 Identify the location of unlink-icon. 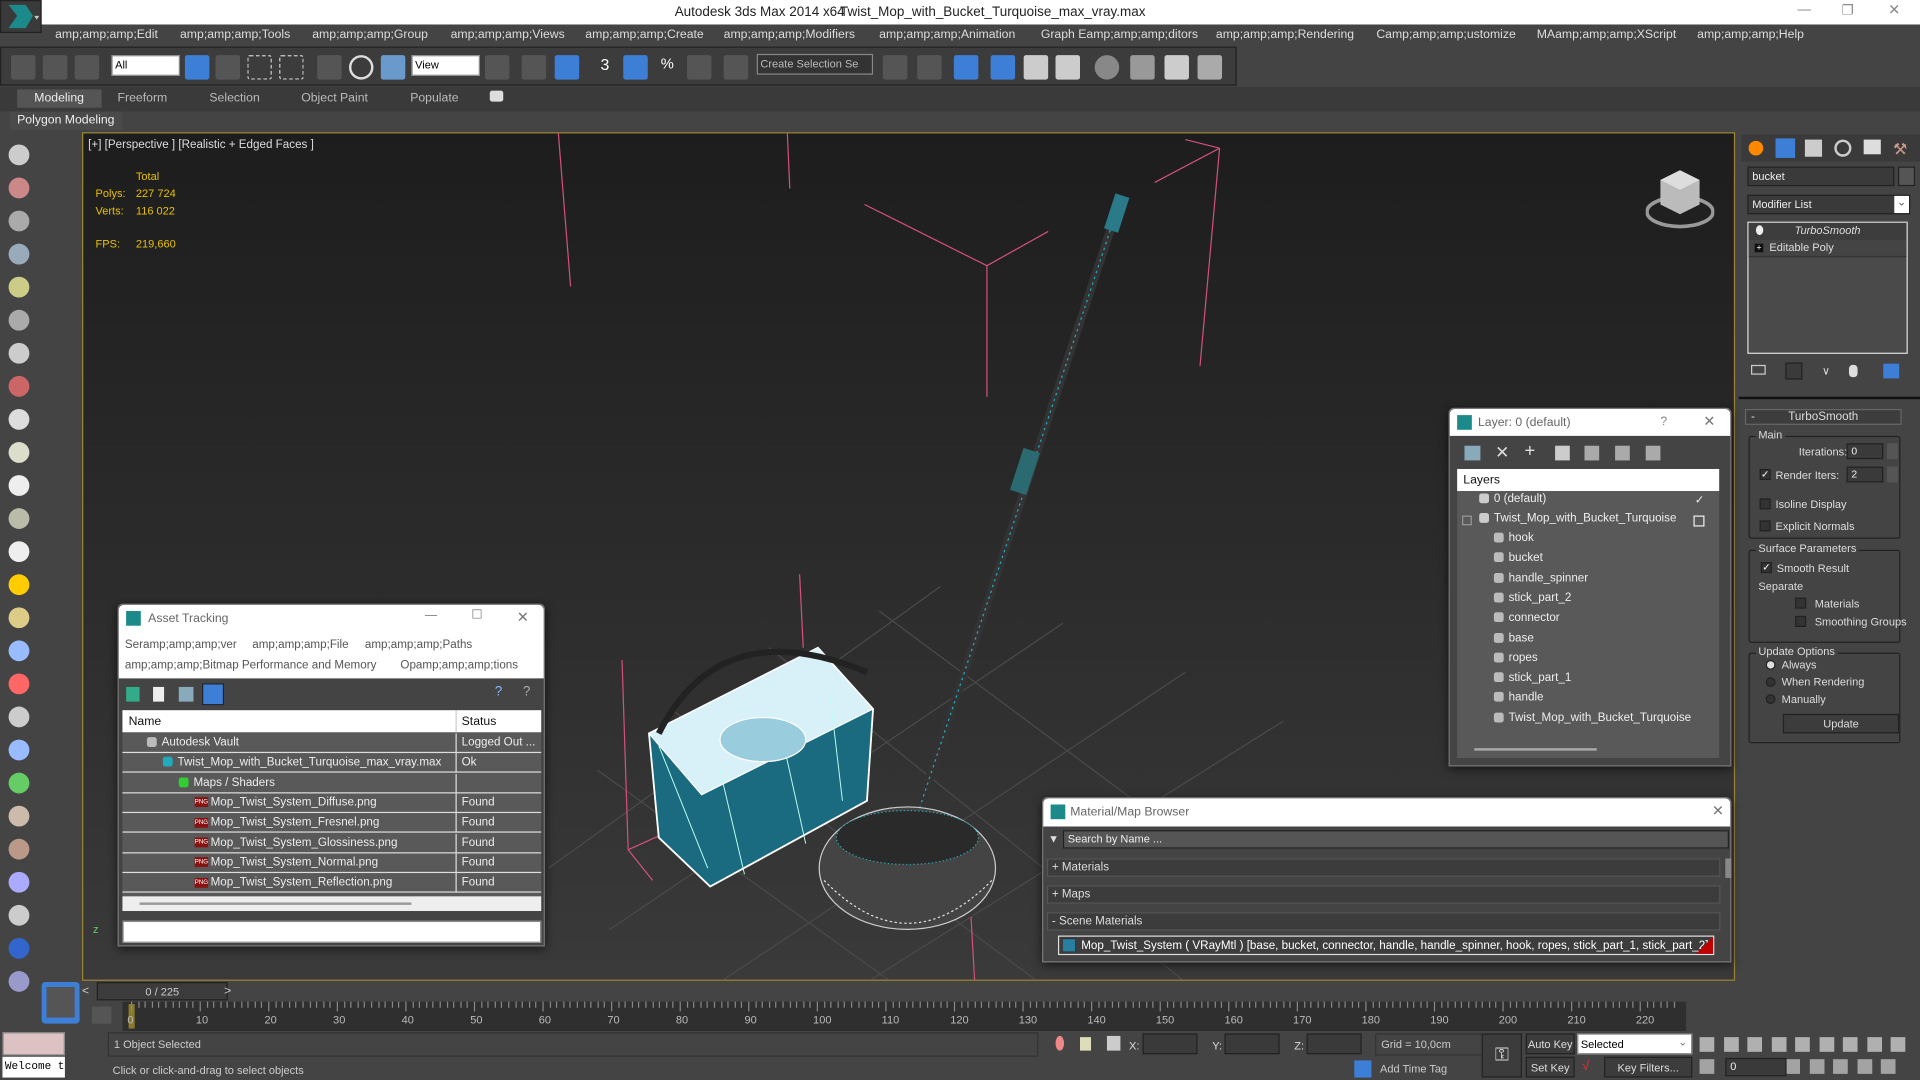
(55, 67).